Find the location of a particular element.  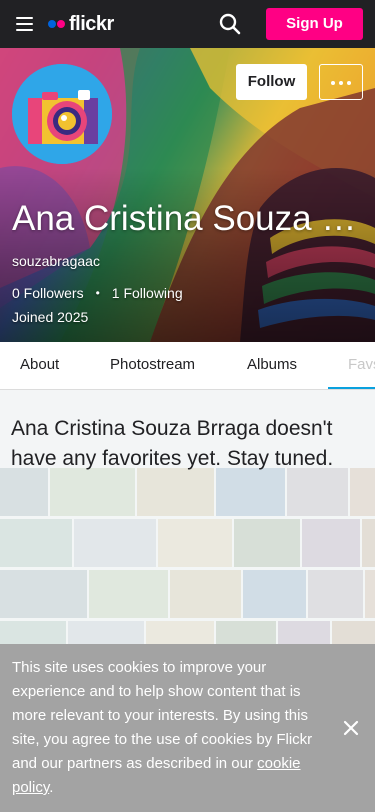

search-icon is located at coordinates (230, 24).